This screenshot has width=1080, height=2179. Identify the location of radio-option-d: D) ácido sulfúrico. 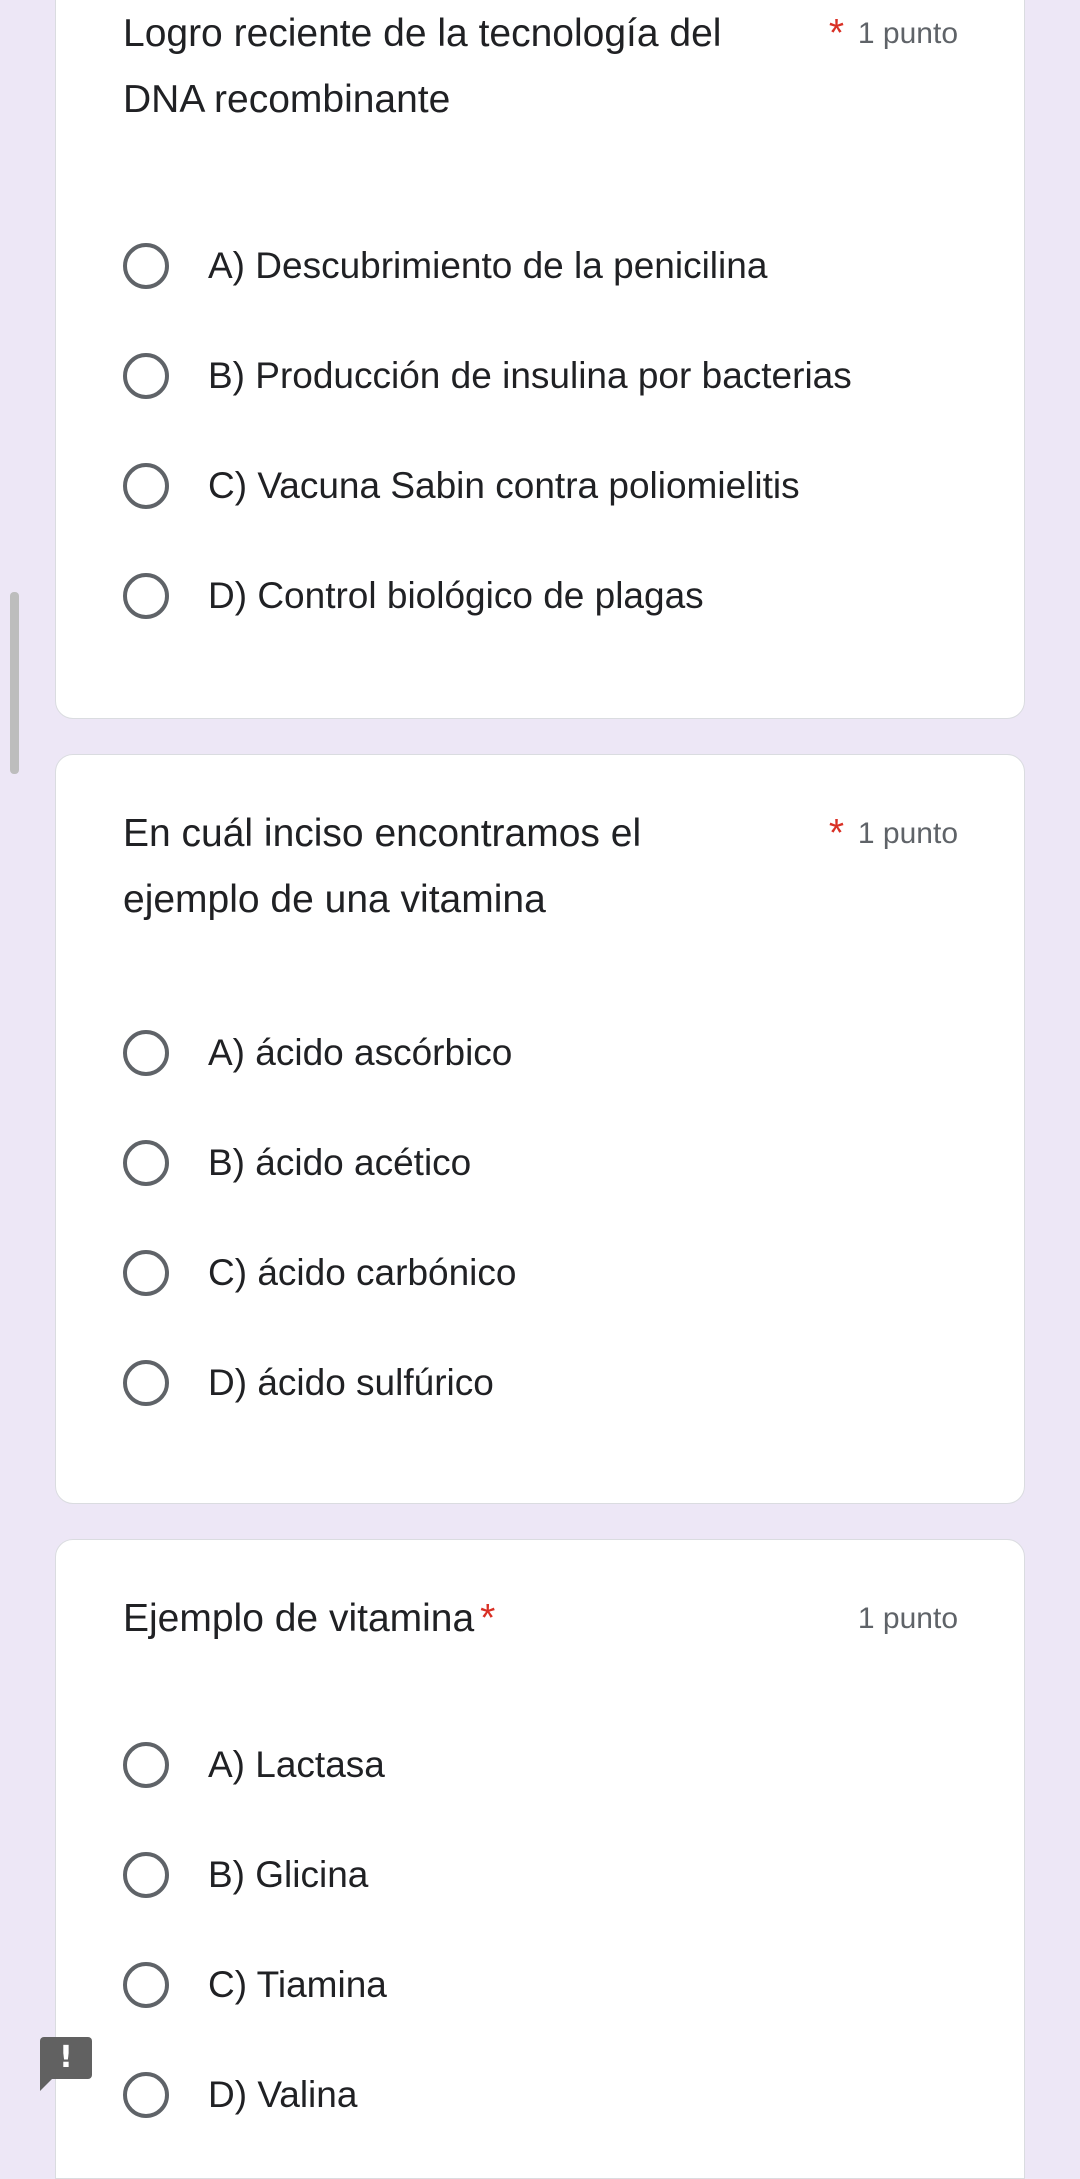
(308, 1383).